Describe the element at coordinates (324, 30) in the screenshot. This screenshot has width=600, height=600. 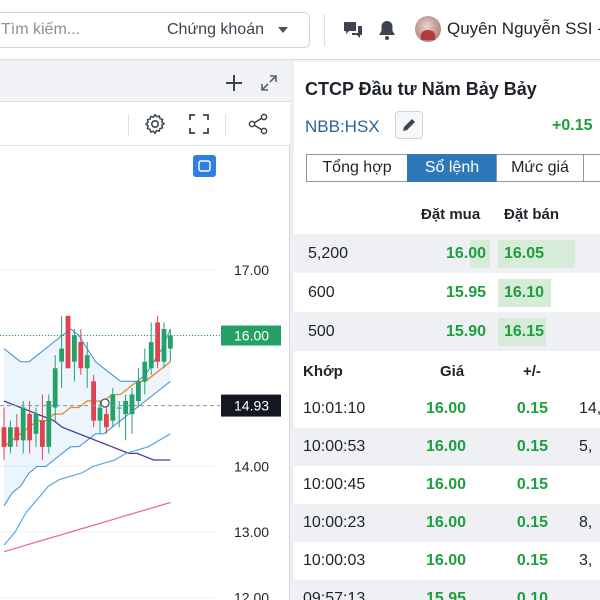
I see `divider` at that location.